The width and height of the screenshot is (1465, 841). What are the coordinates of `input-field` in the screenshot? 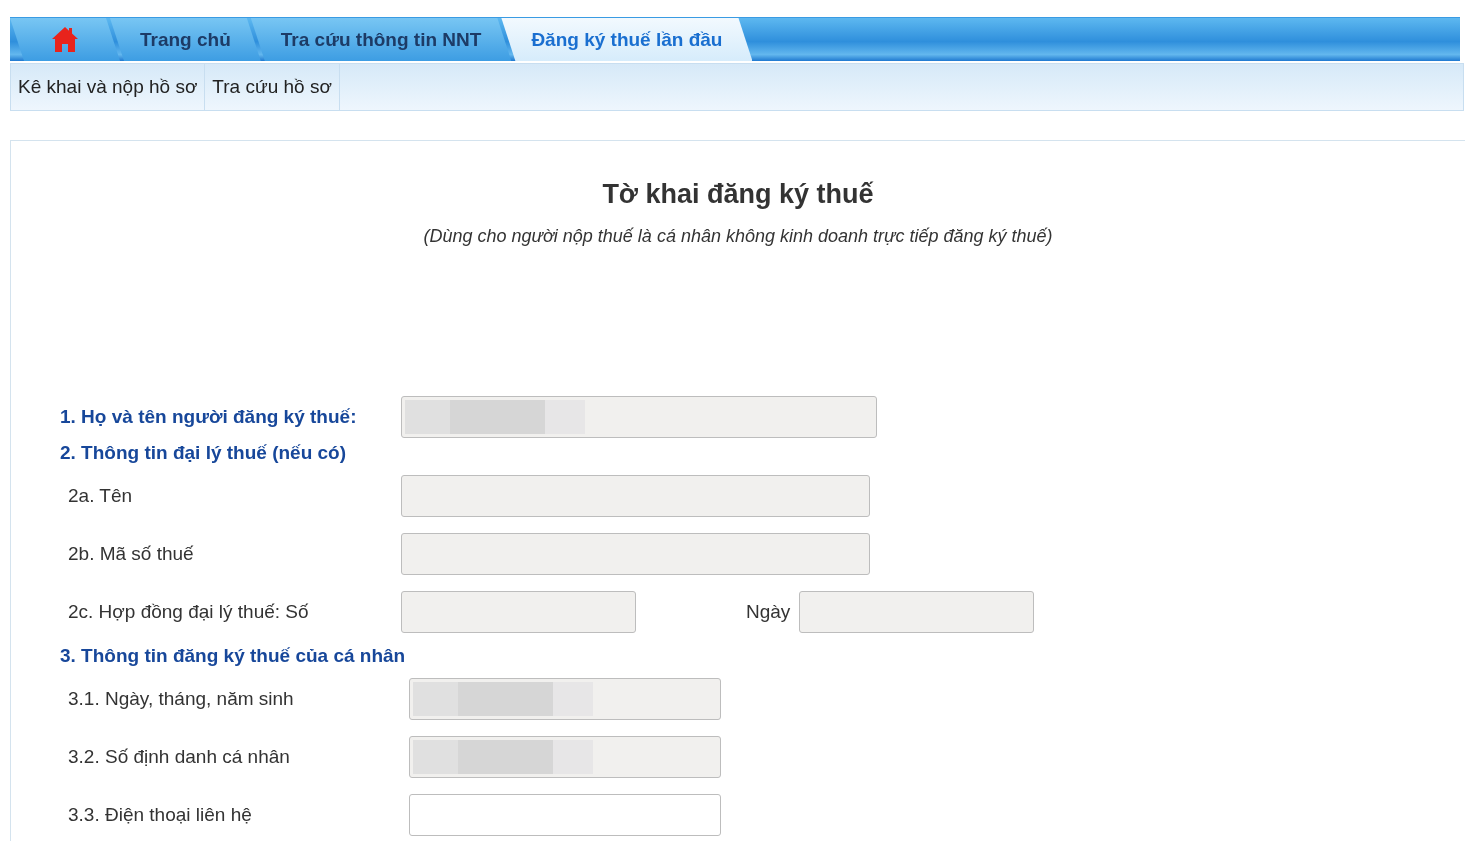 It's located at (565, 815).